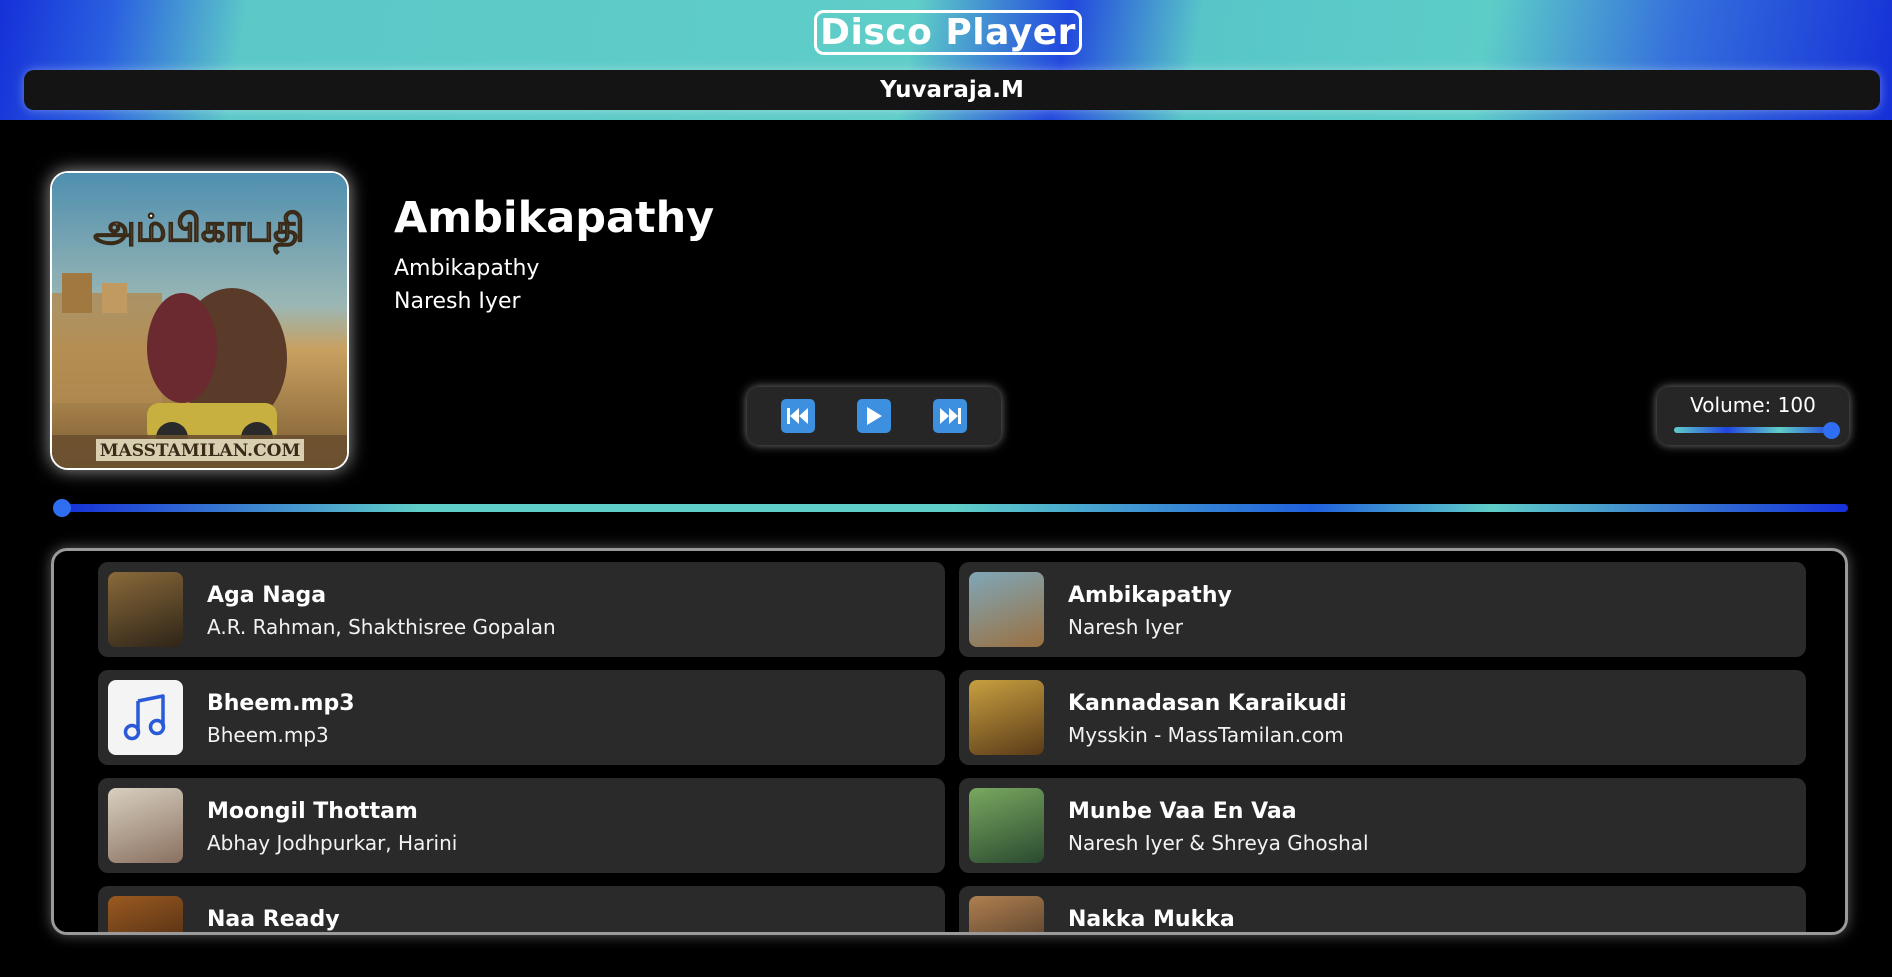 Image resolution: width=1892 pixels, height=977 pixels. I want to click on song-title: Moongil Thottam, so click(312, 811).